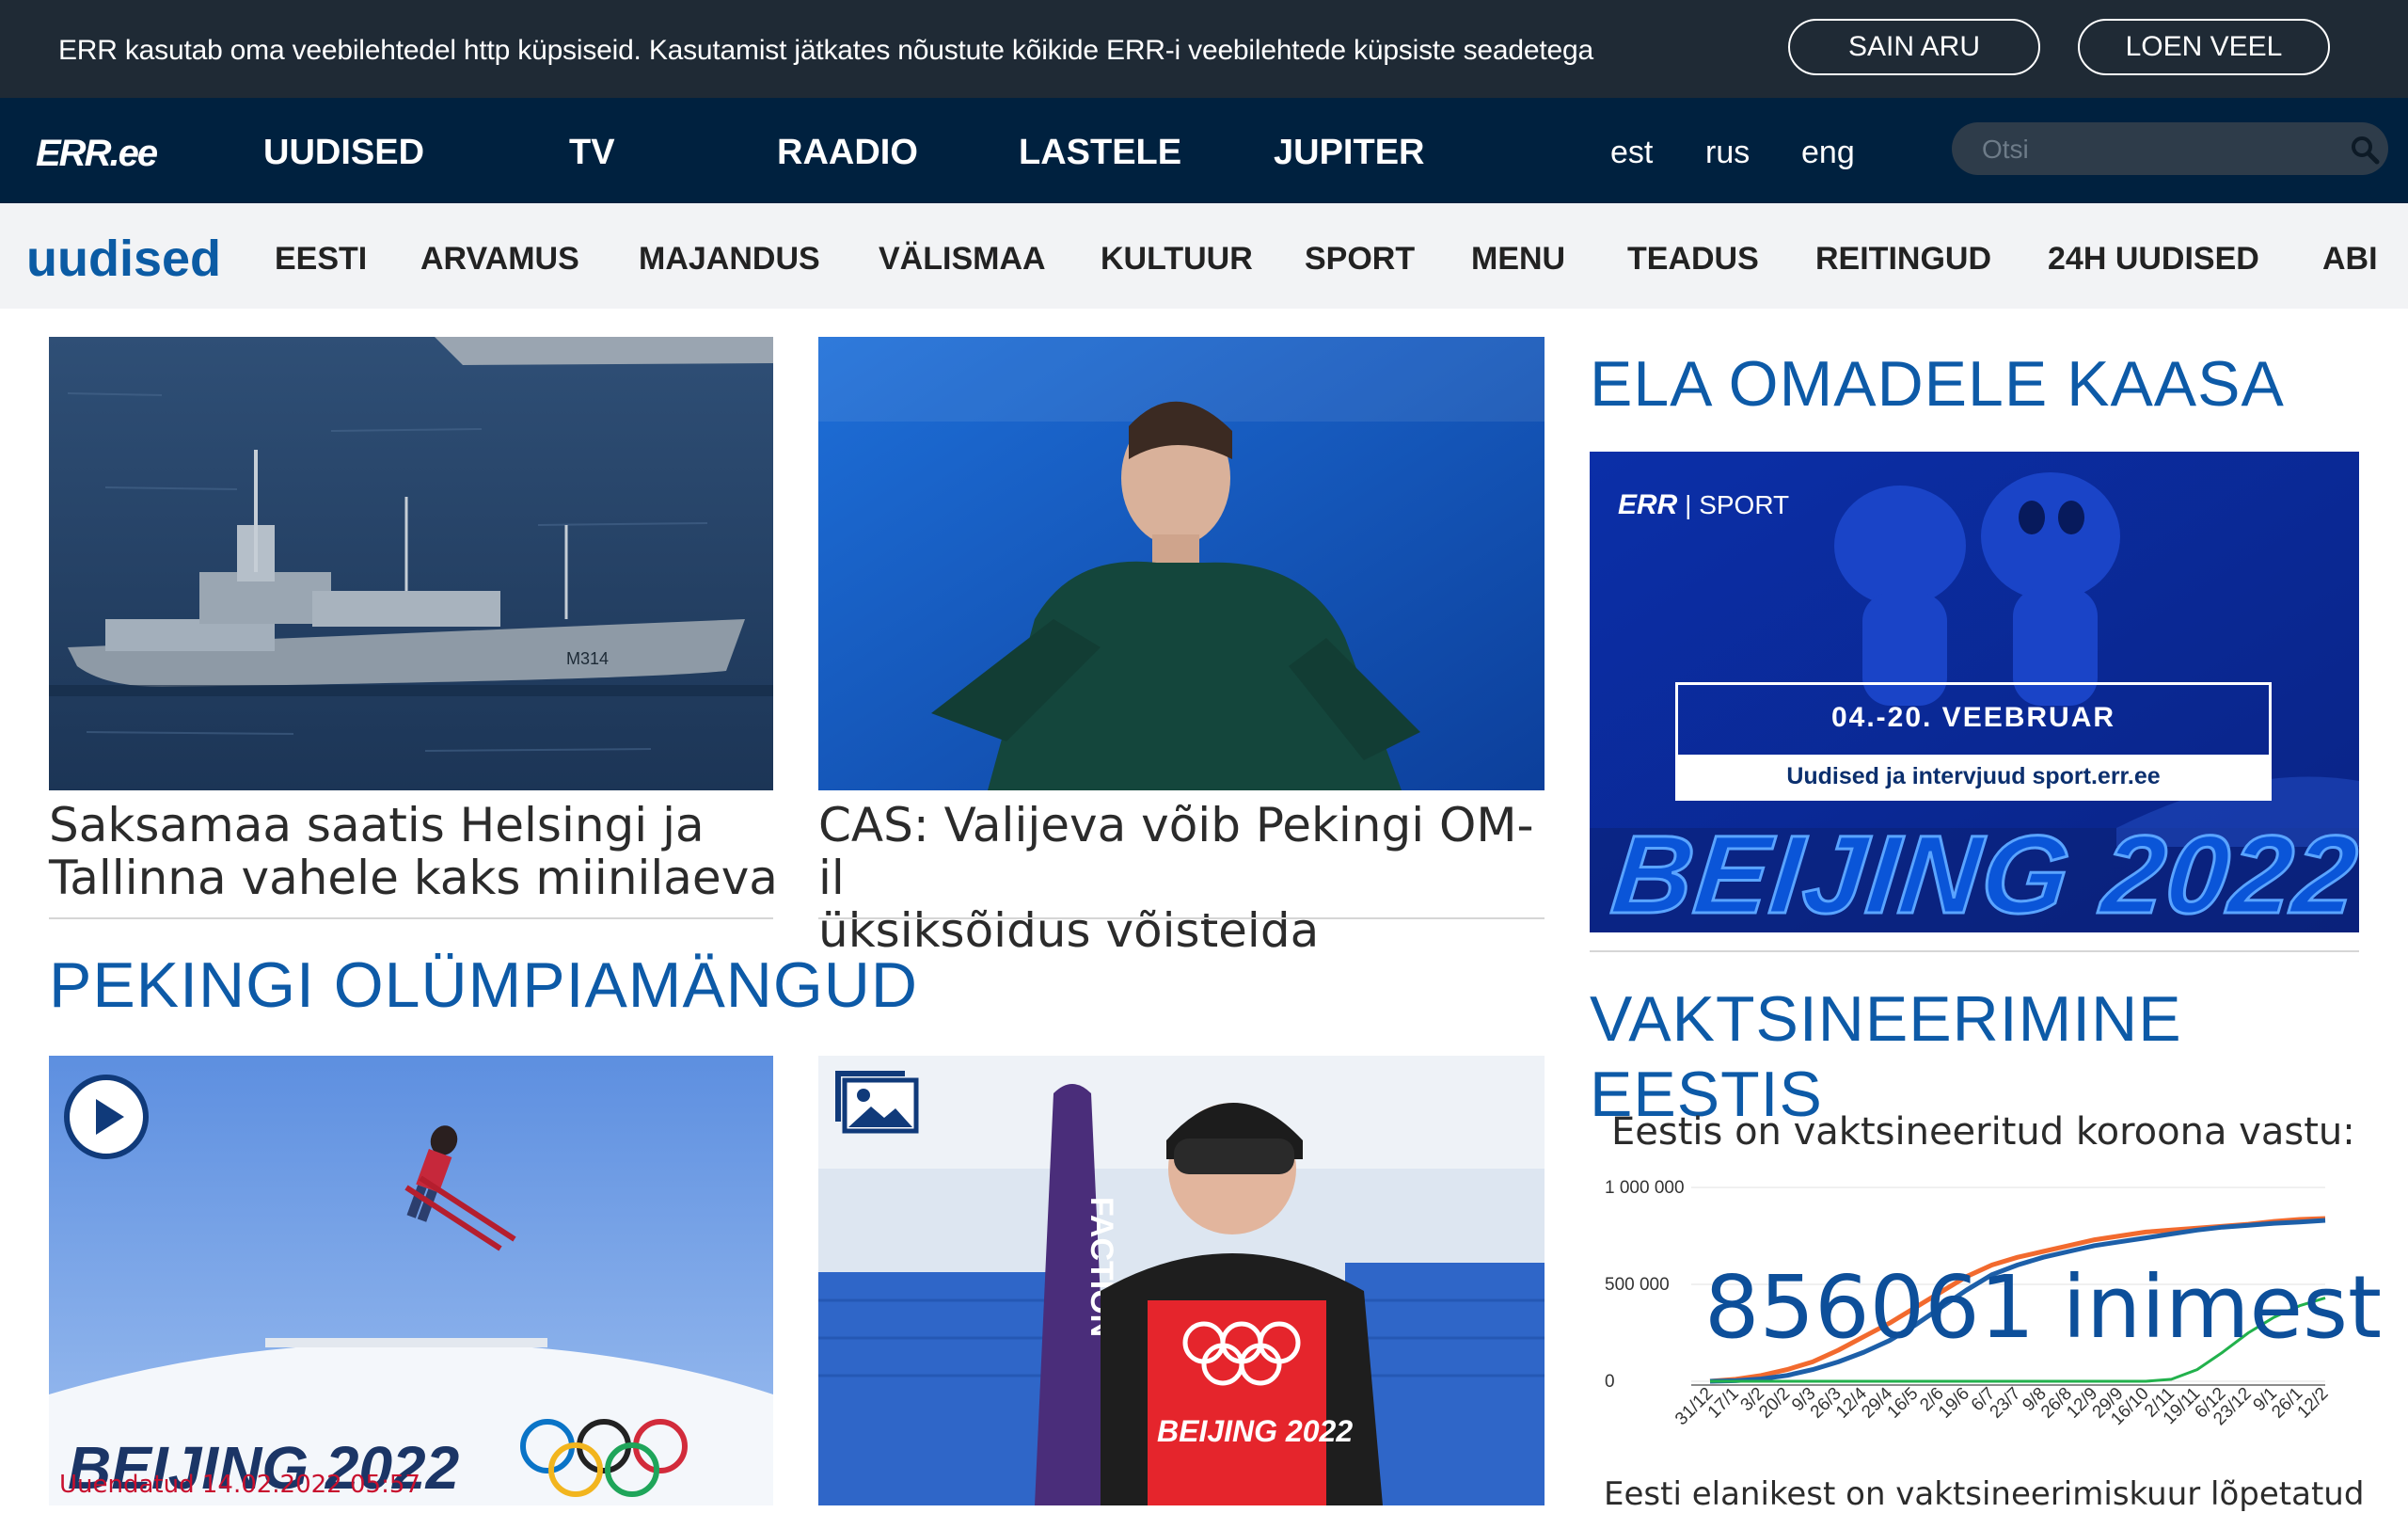  Describe the element at coordinates (414, 878) in the screenshot. I see `headline-1-line-2: Tallinna vahele kaks miinilaeva` at that location.